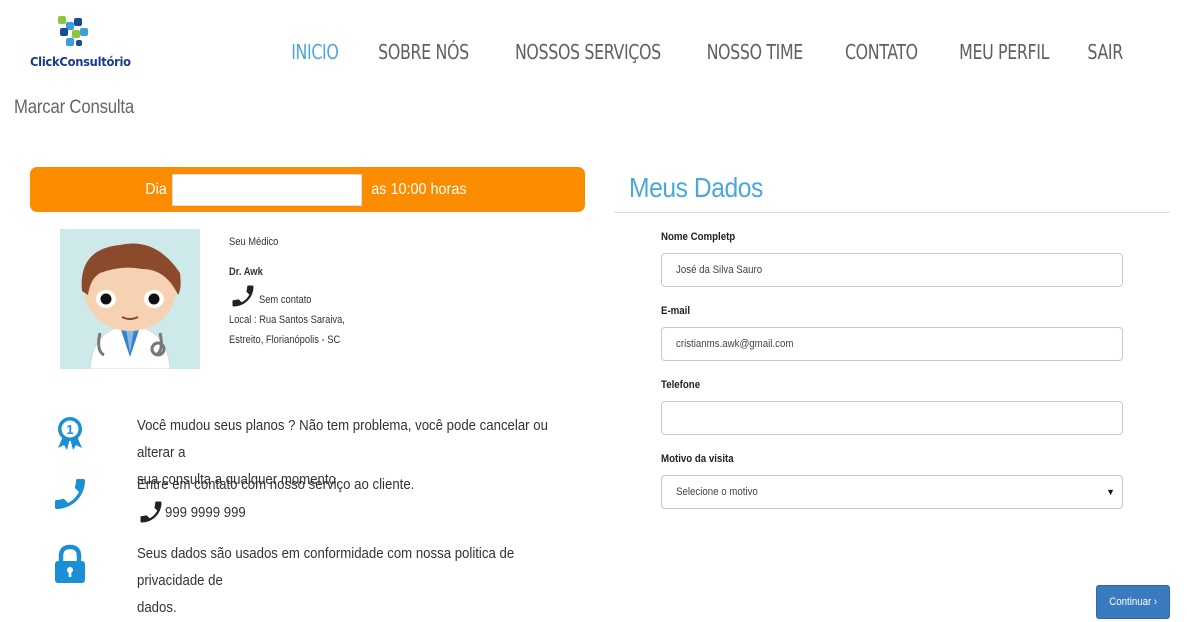 Image resolution: width=1187 pixels, height=622 pixels. I want to click on nav-item-nosso-time: NOSSO TIME, so click(755, 52).